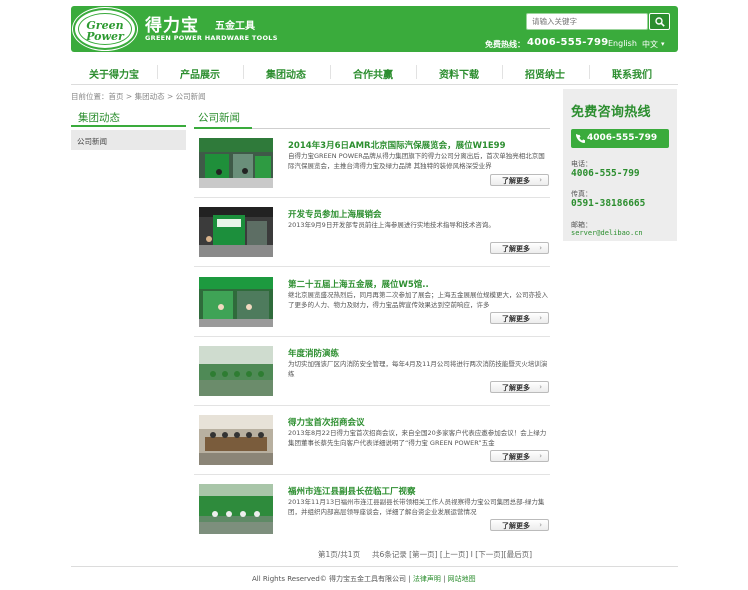 Image resolution: width=748 pixels, height=590 pixels. I want to click on main-content: 公司新闻, so click(372, 118).